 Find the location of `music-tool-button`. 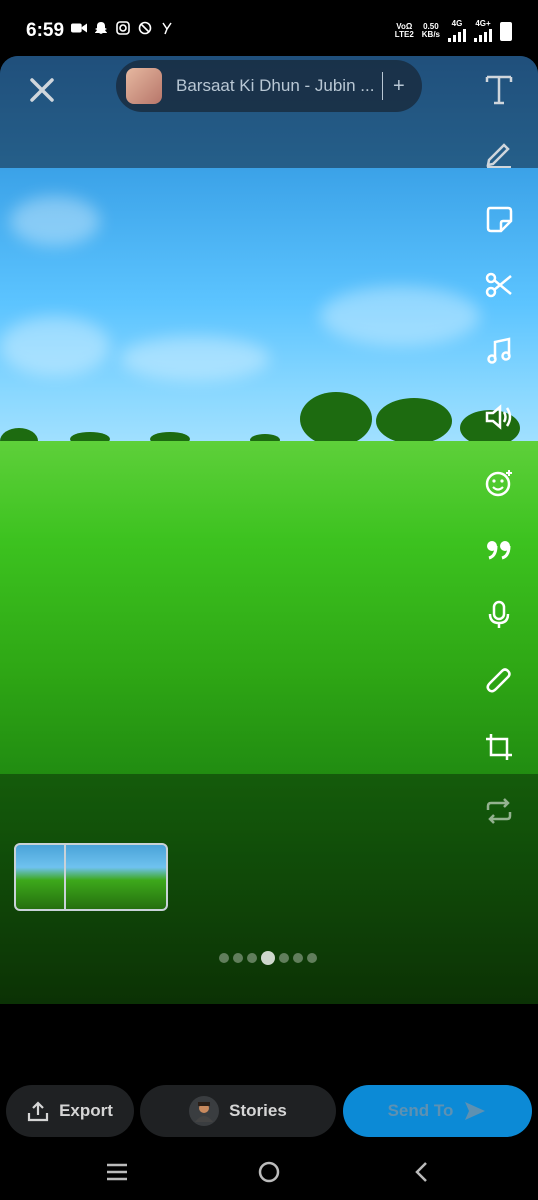

music-tool-button is located at coordinates (499, 351).